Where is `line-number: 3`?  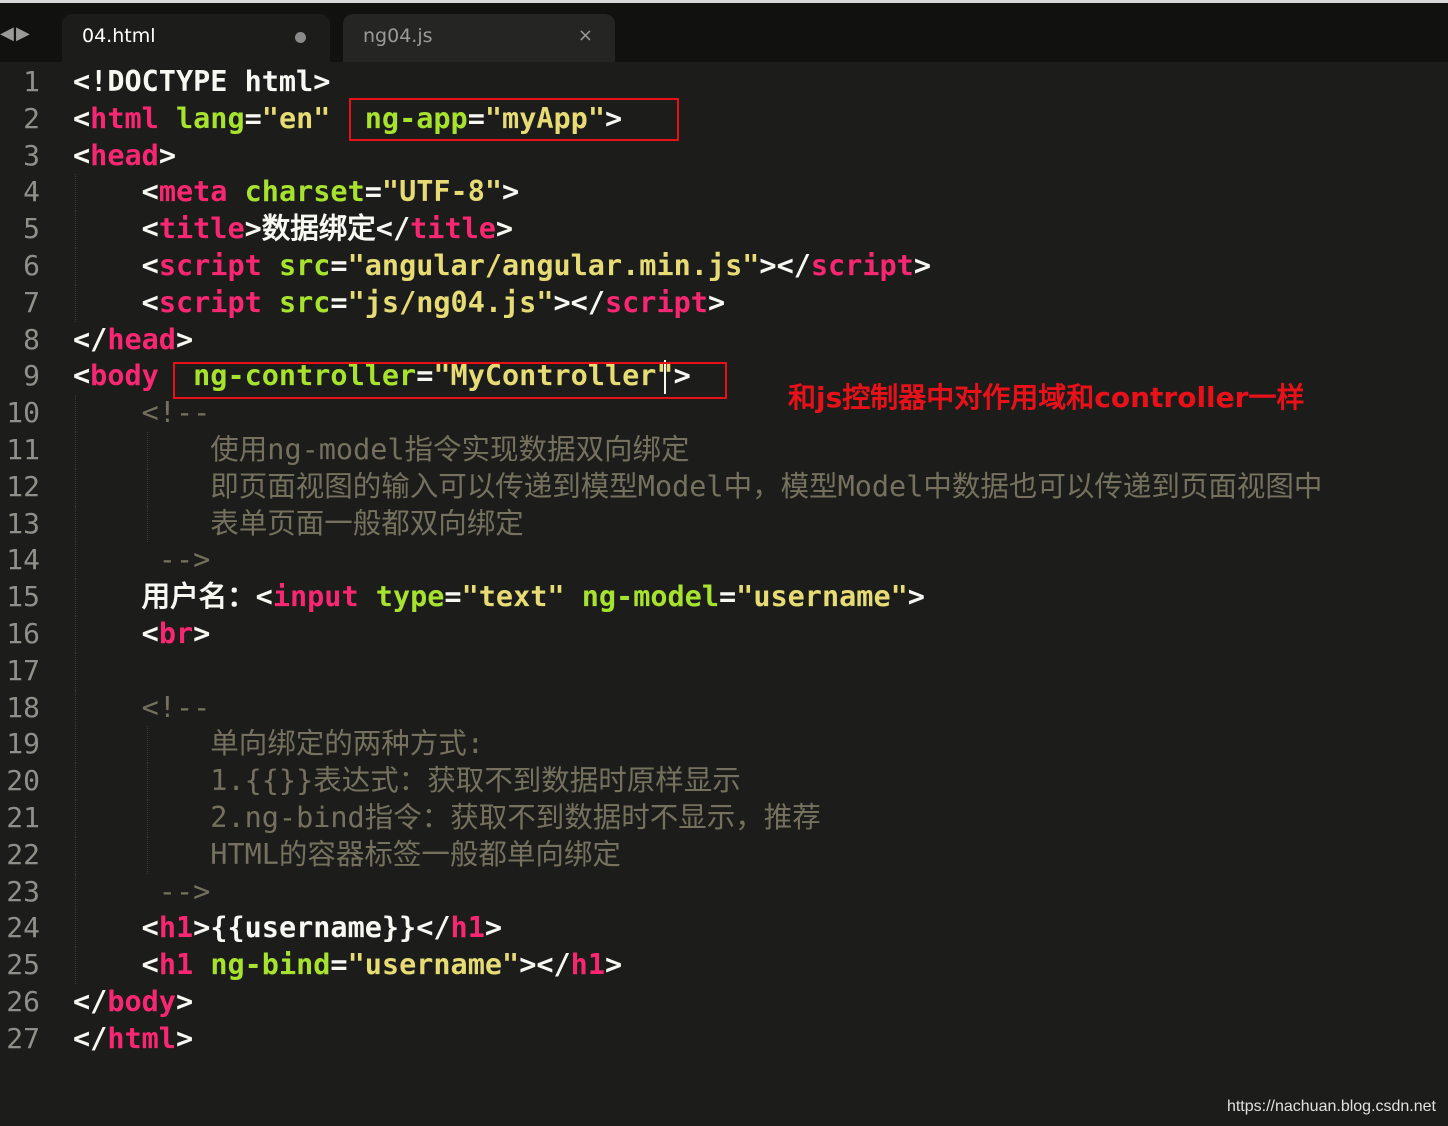 line-number: 3 is located at coordinates (31, 155).